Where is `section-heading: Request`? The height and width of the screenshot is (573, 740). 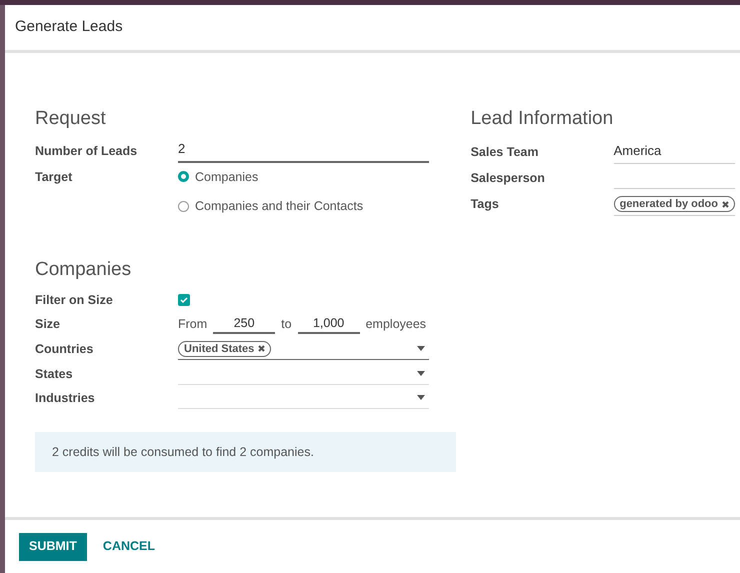 section-heading: Request is located at coordinates (71, 119).